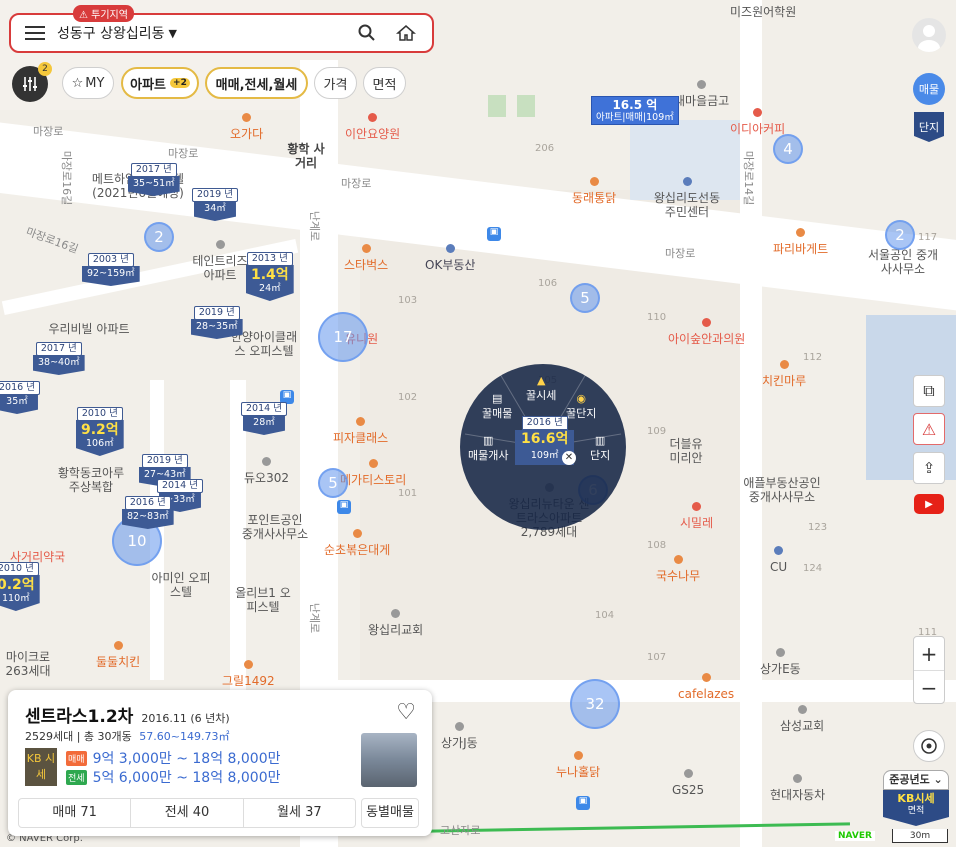  I want to click on poi: 오가다, so click(246, 127).